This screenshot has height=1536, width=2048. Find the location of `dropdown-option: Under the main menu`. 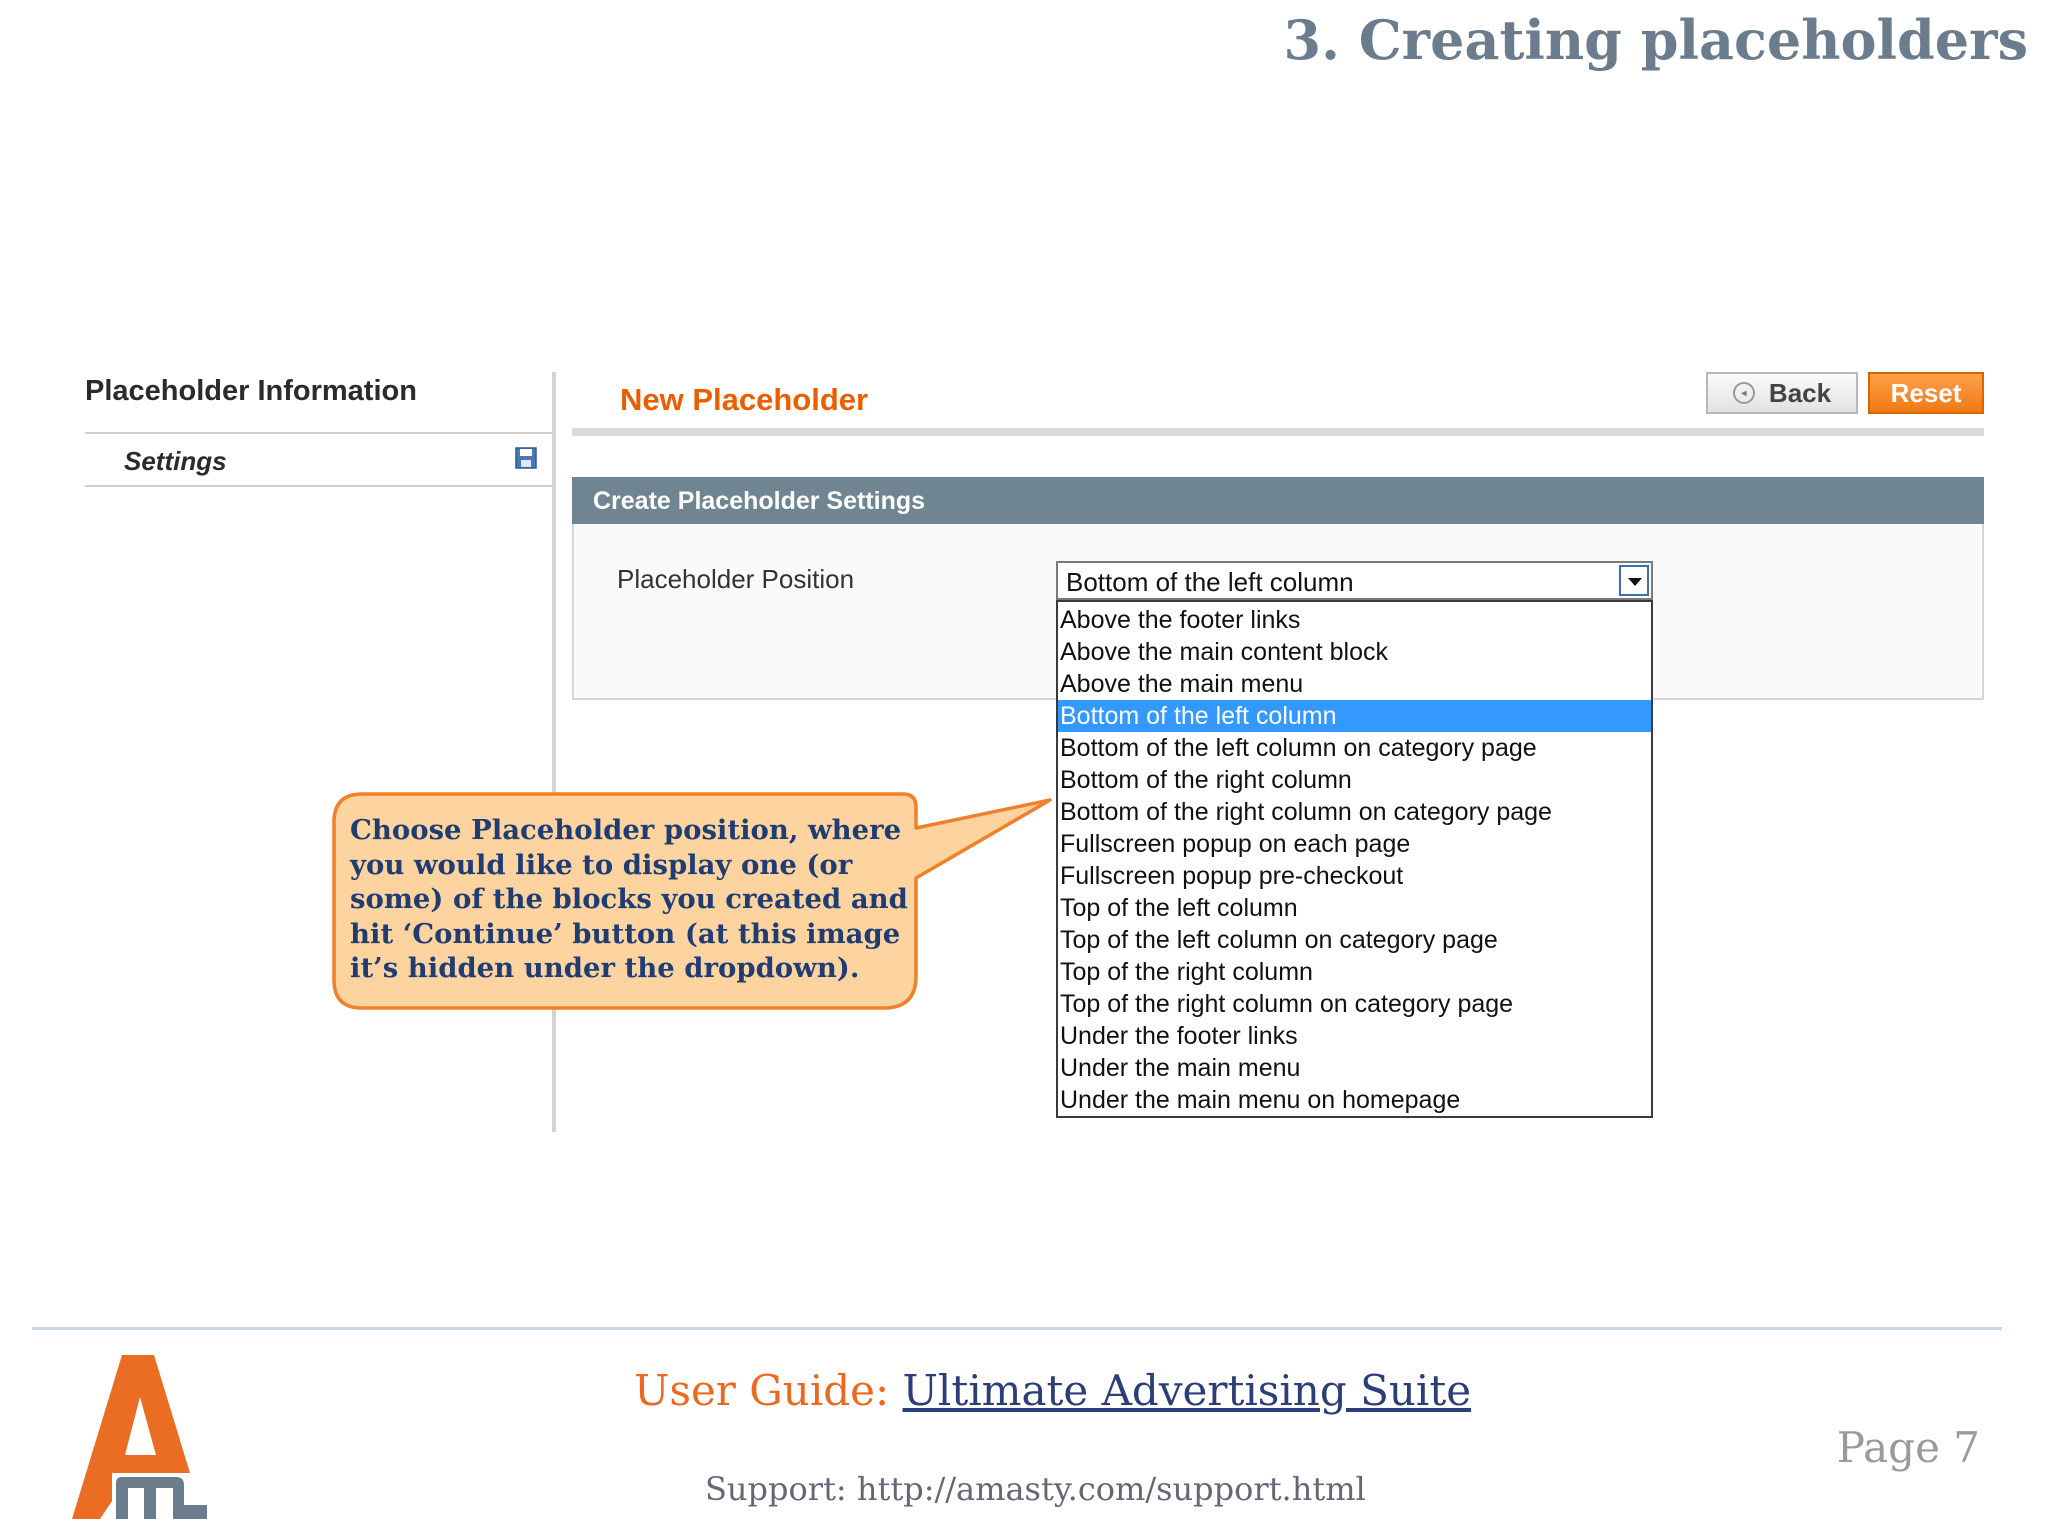

dropdown-option: Under the main menu is located at coordinates (1354, 1068).